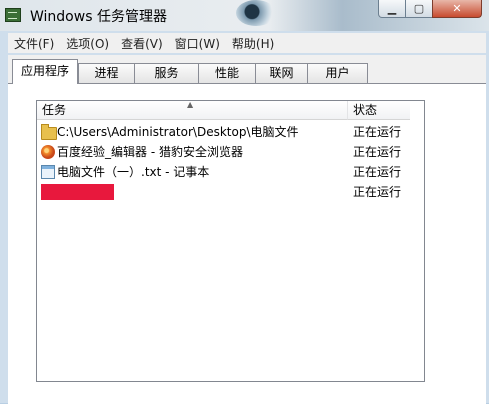  I want to click on task-row: C:\Users\Administrator\Desktop\电脑文件 正在运行, so click(223, 132).